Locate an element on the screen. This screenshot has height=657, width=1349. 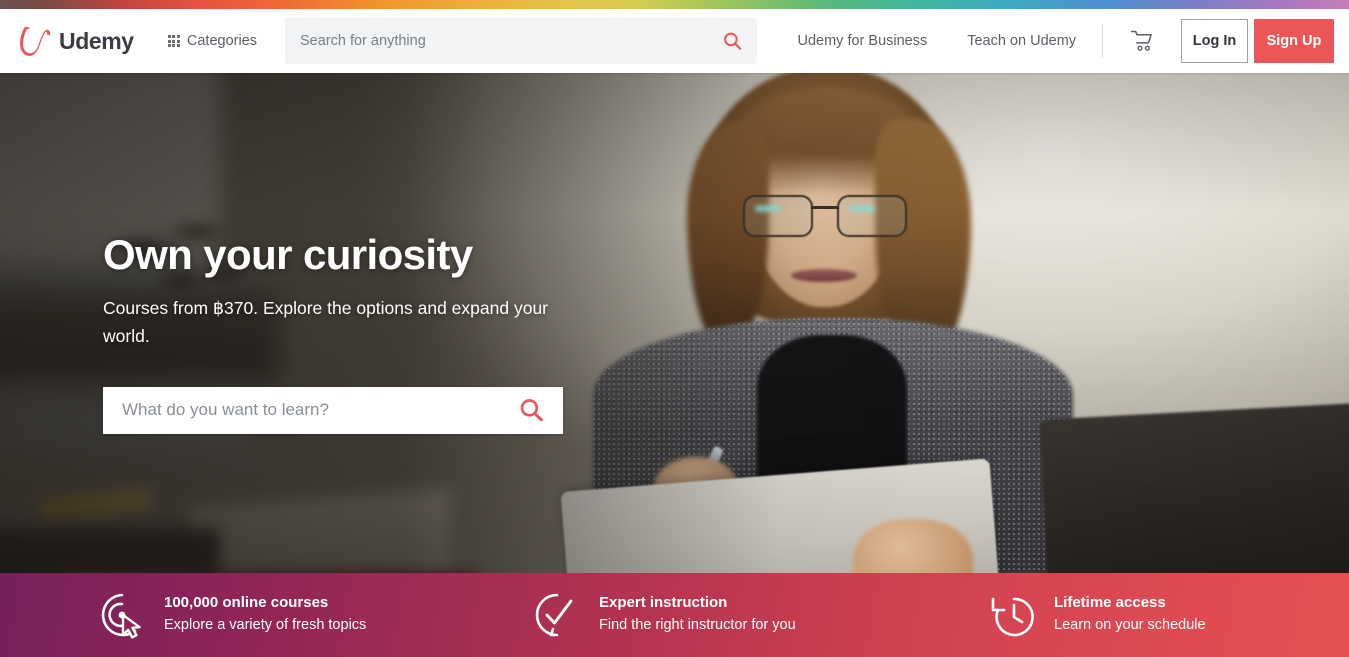
shopping-cart-icon is located at coordinates (1141, 40).